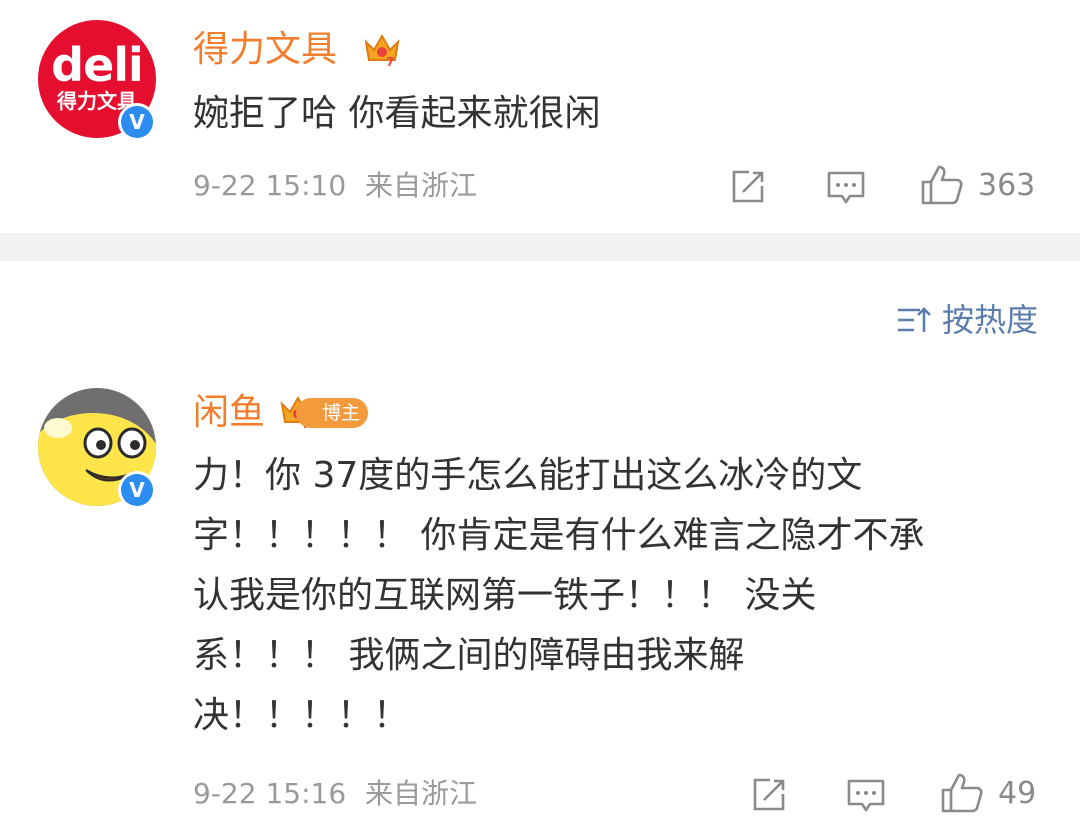  Describe the element at coordinates (382, 50) in the screenshot. I see `crown-icon: 7` at that location.